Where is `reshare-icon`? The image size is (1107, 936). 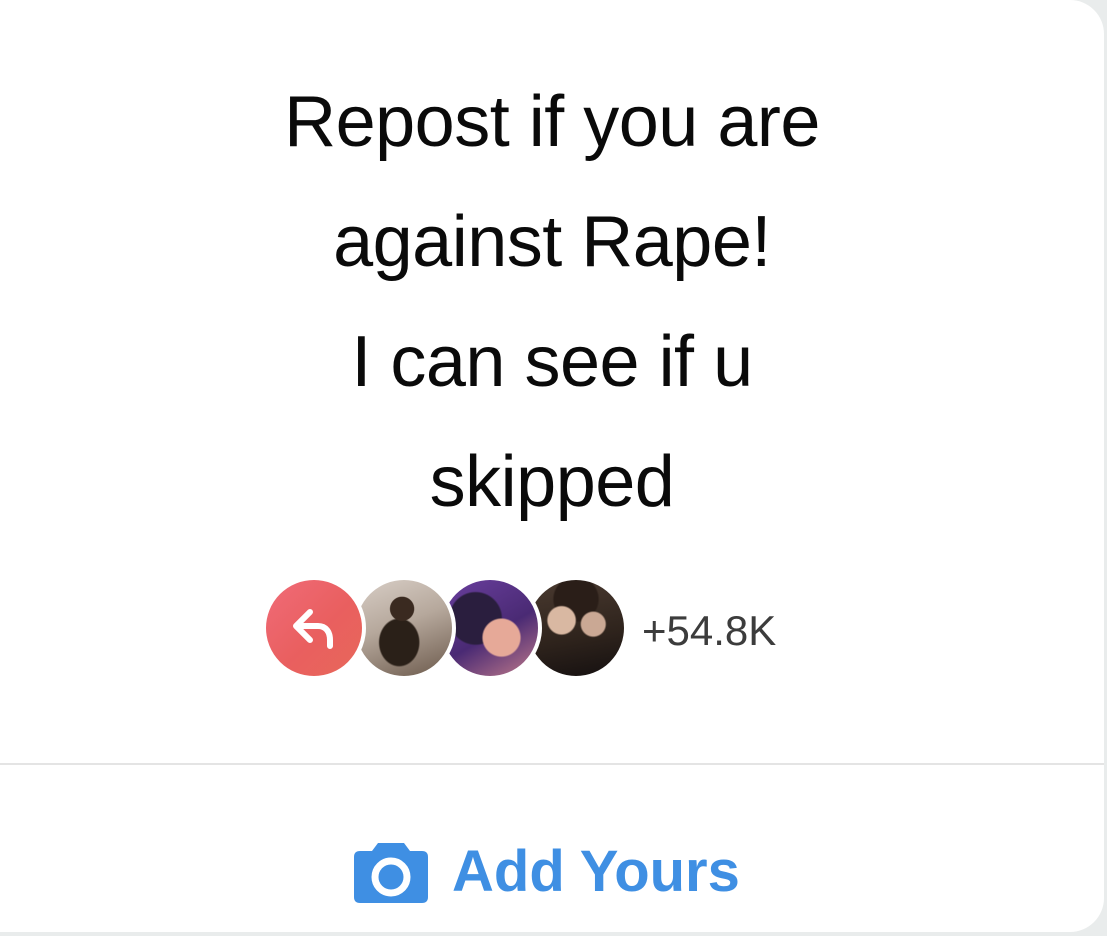
reshare-icon is located at coordinates (314, 628).